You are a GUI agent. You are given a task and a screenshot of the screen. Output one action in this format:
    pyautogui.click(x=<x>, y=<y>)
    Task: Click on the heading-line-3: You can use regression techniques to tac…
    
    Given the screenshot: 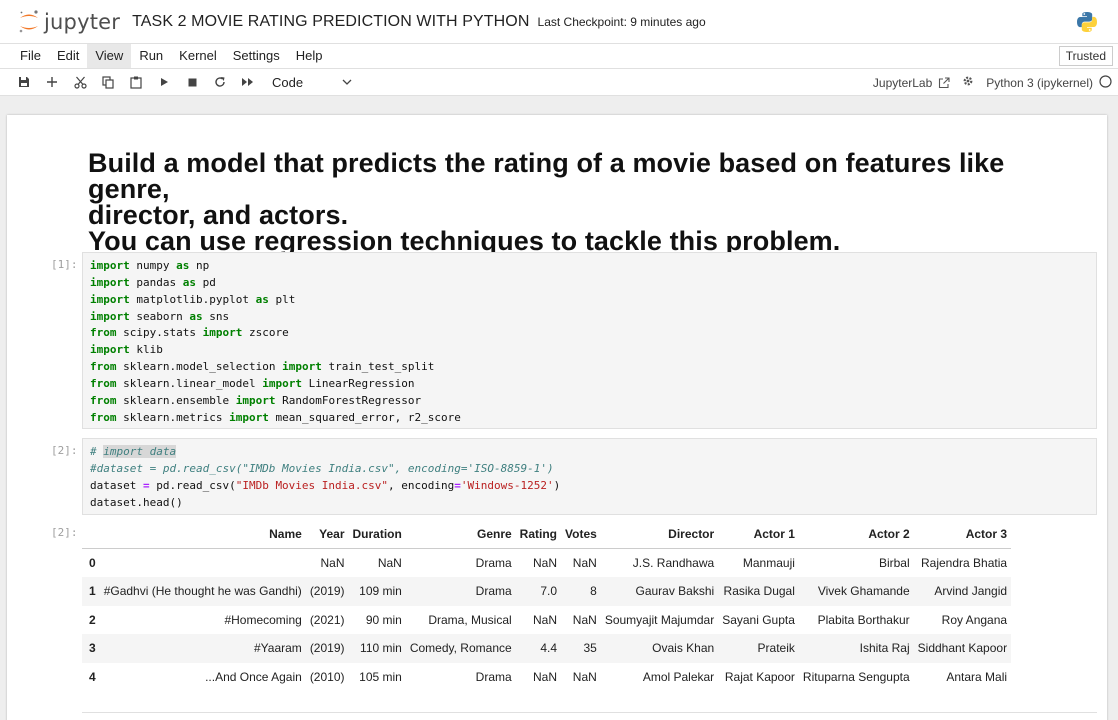 What is the action you would take?
    pyautogui.click(x=464, y=241)
    